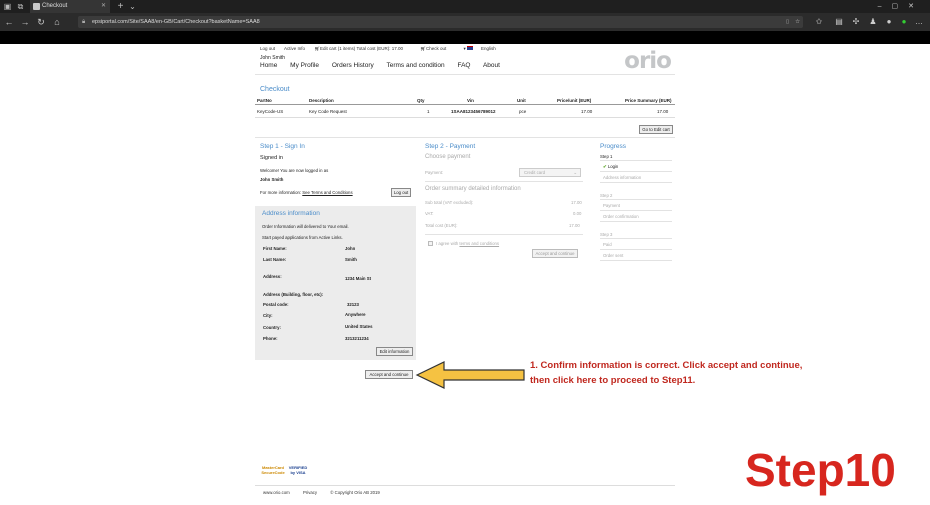 The width and height of the screenshot is (930, 505). What do you see at coordinates (787, 22) in the screenshot?
I see `reader-view-icon: ▯` at bounding box center [787, 22].